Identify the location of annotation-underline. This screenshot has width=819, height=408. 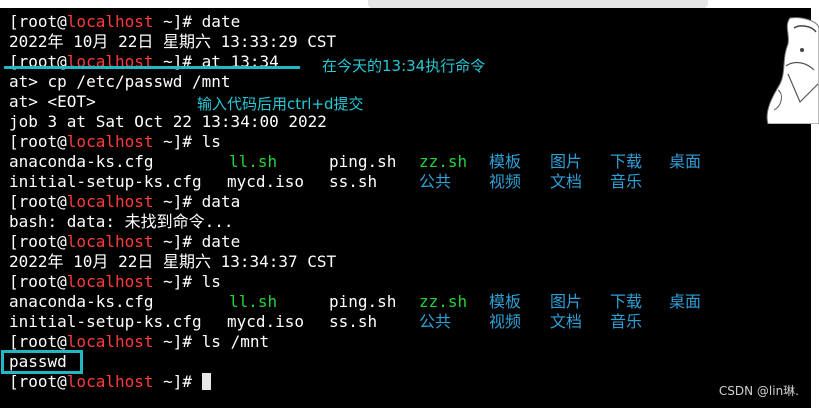
(152, 67).